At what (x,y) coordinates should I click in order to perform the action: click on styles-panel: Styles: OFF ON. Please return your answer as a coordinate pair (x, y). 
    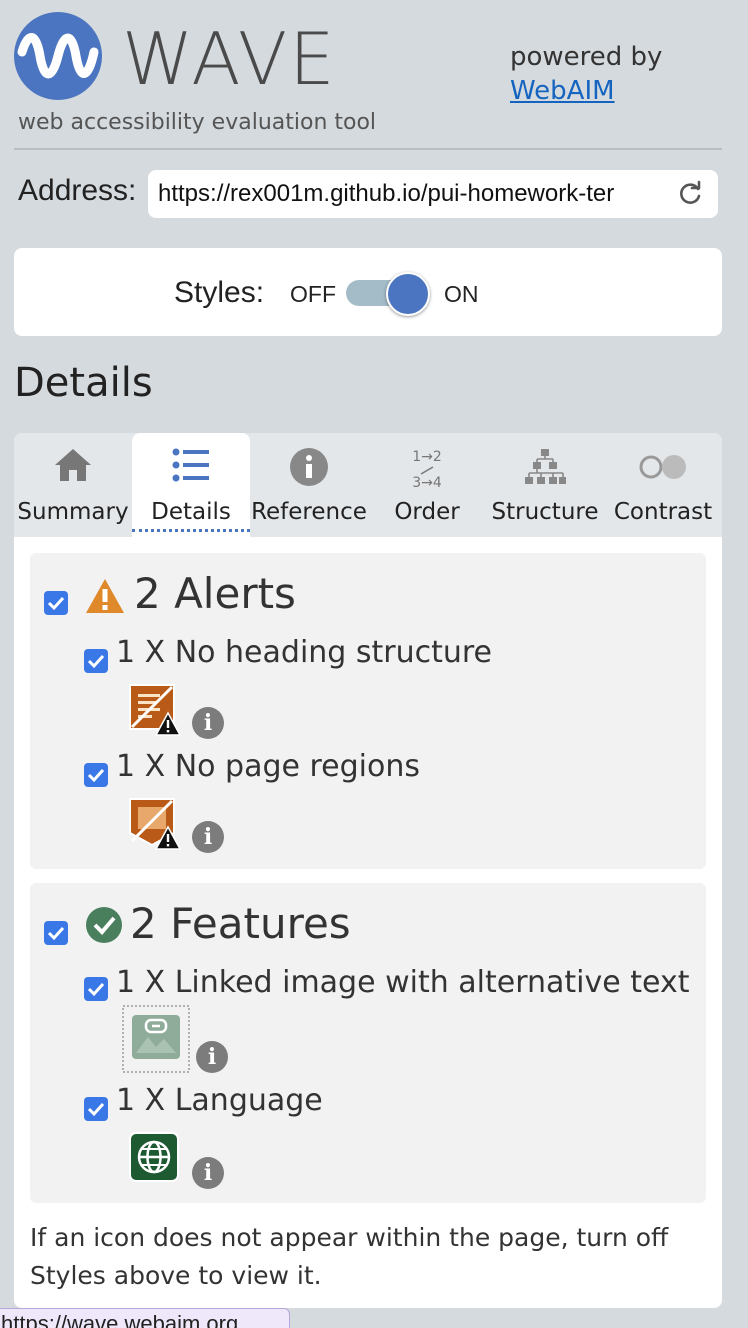
    Looking at the image, I should click on (368, 292).